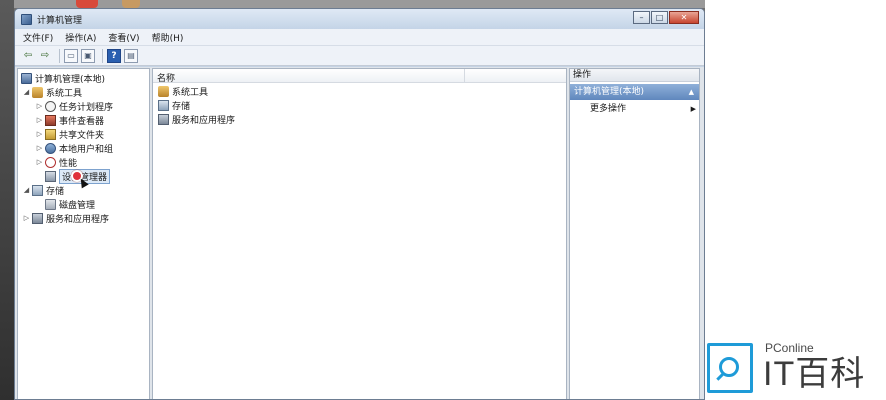 The image size is (886, 400). What do you see at coordinates (50, 120) in the screenshot?
I see `event-viewer-icon` at bounding box center [50, 120].